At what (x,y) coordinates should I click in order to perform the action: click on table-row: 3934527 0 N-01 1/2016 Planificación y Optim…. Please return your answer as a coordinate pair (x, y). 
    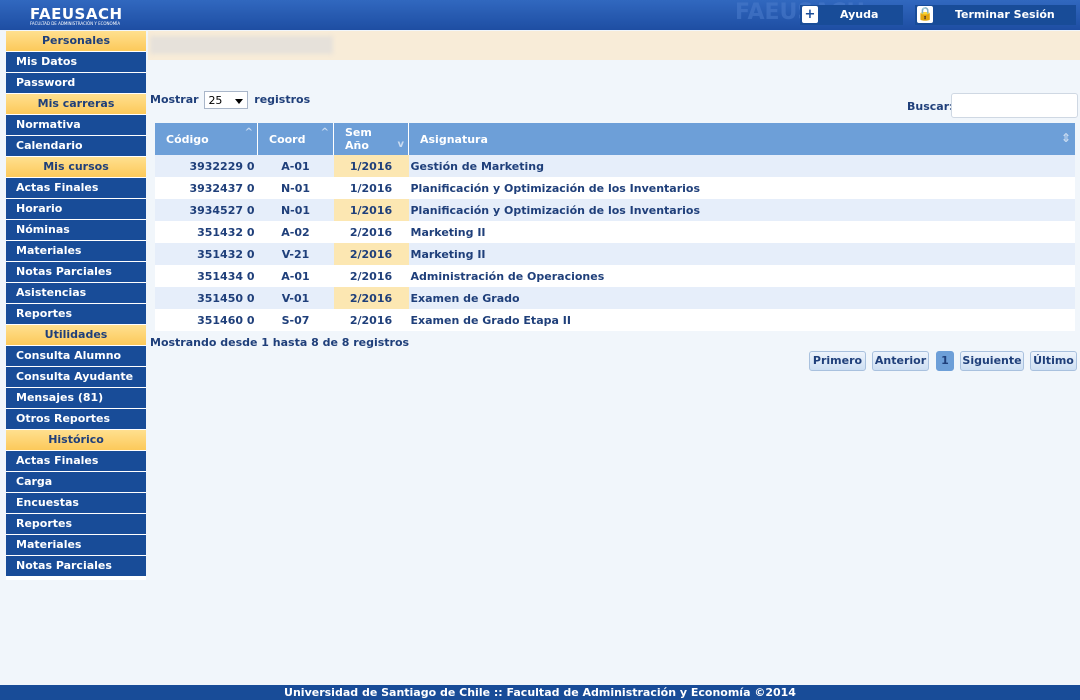
    Looking at the image, I should click on (615, 210).